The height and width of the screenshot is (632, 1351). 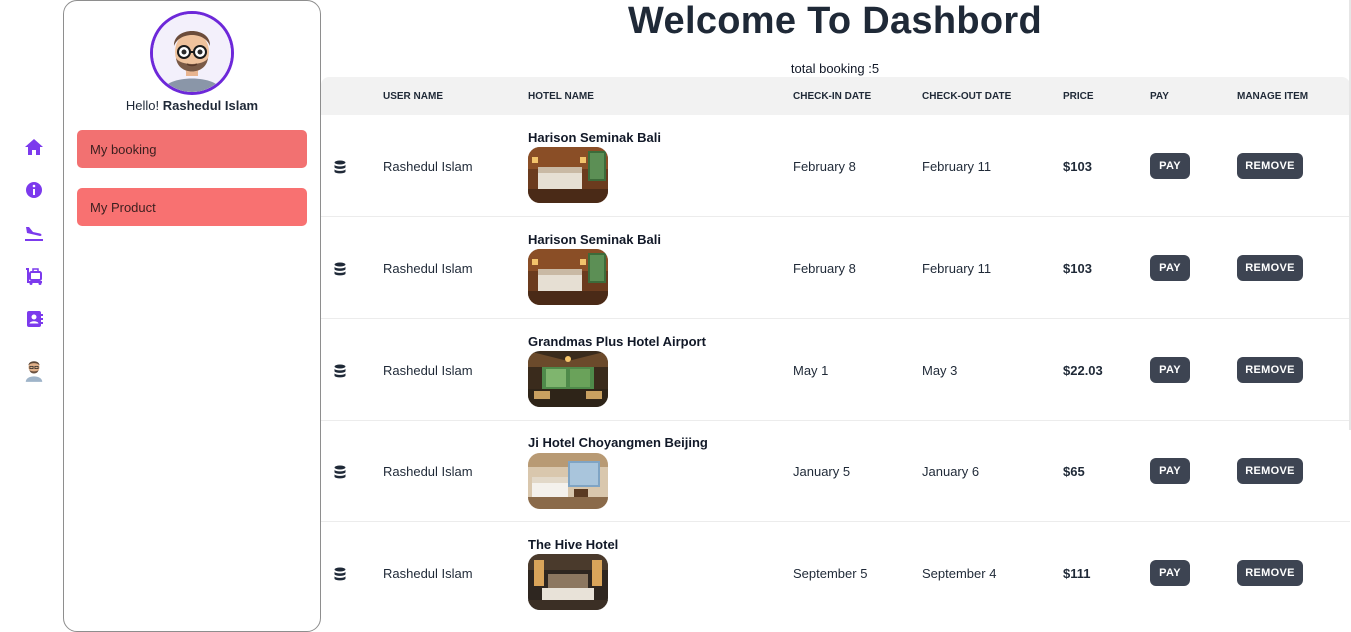 What do you see at coordinates (34, 319) in the screenshot?
I see `address-book-icon` at bounding box center [34, 319].